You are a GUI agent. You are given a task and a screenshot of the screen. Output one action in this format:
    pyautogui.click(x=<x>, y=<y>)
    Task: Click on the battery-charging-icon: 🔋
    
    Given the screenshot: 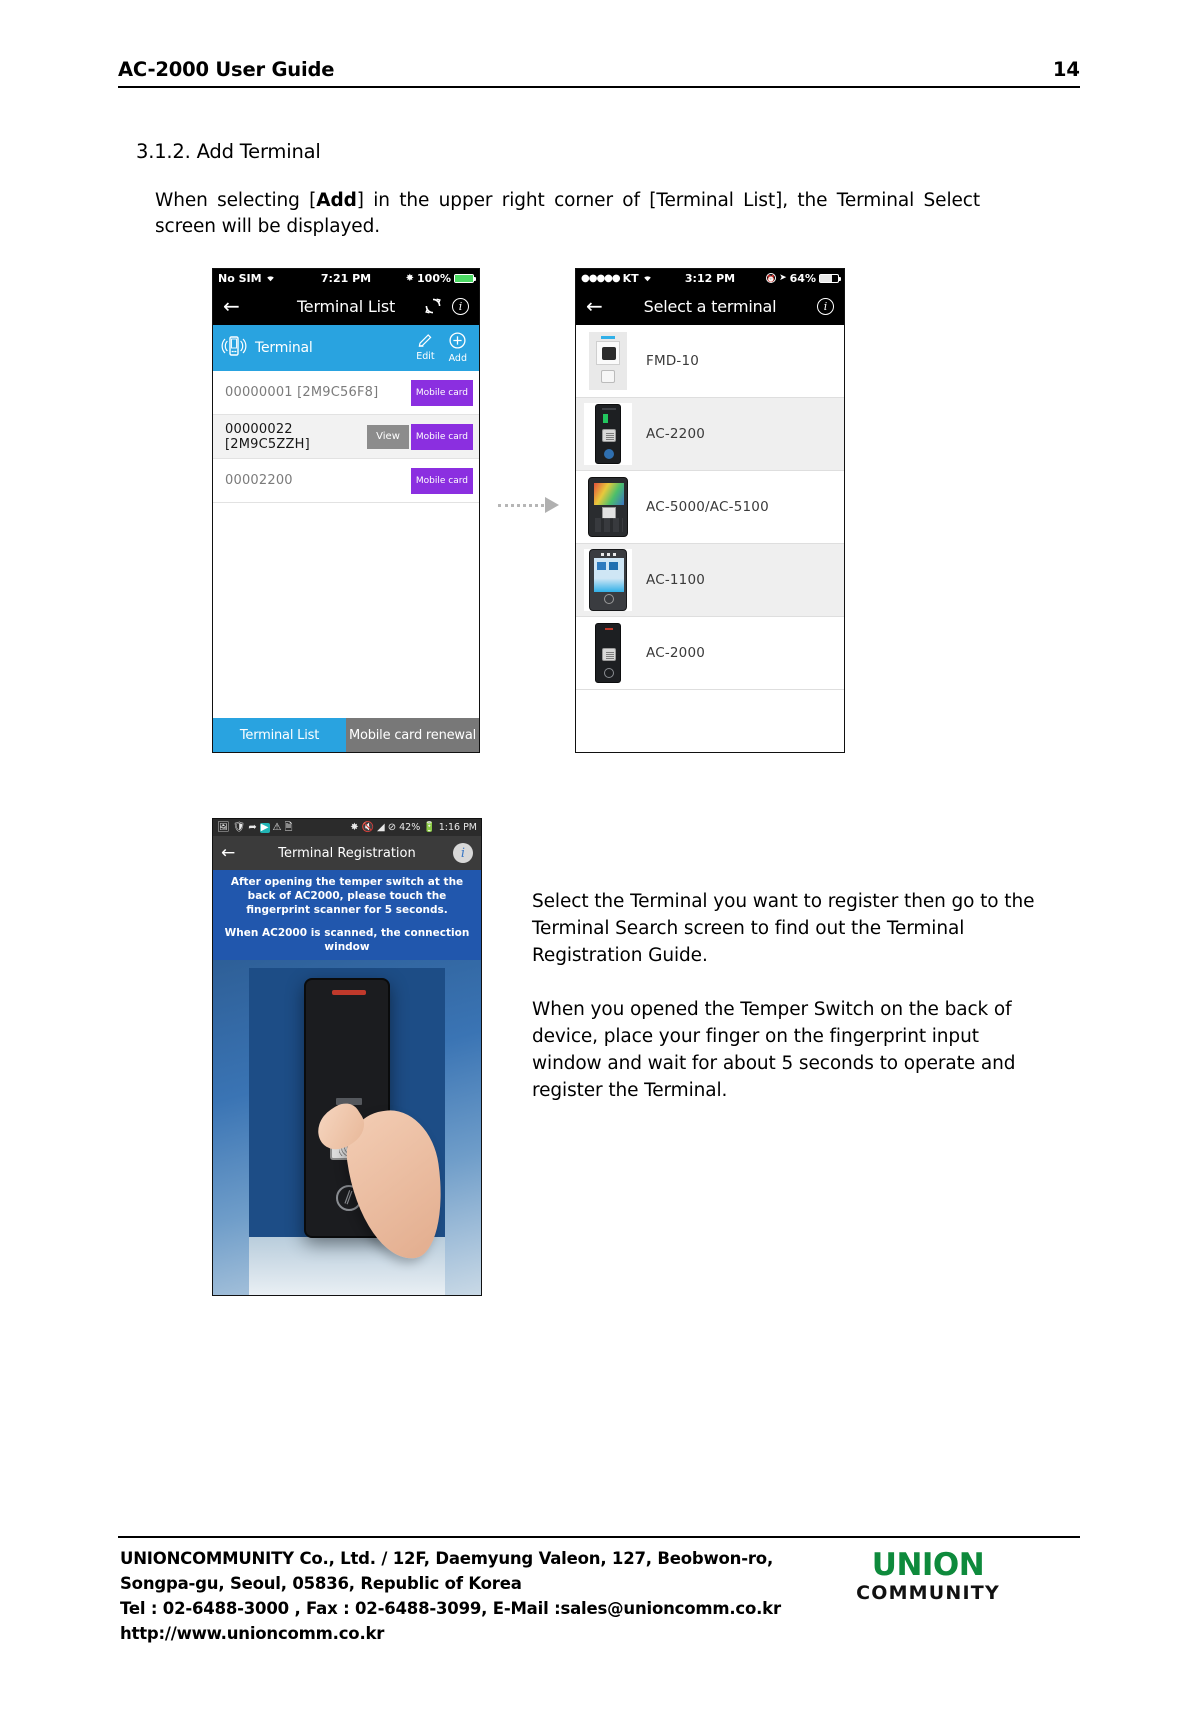 What is the action you would take?
    pyautogui.click(x=429, y=827)
    